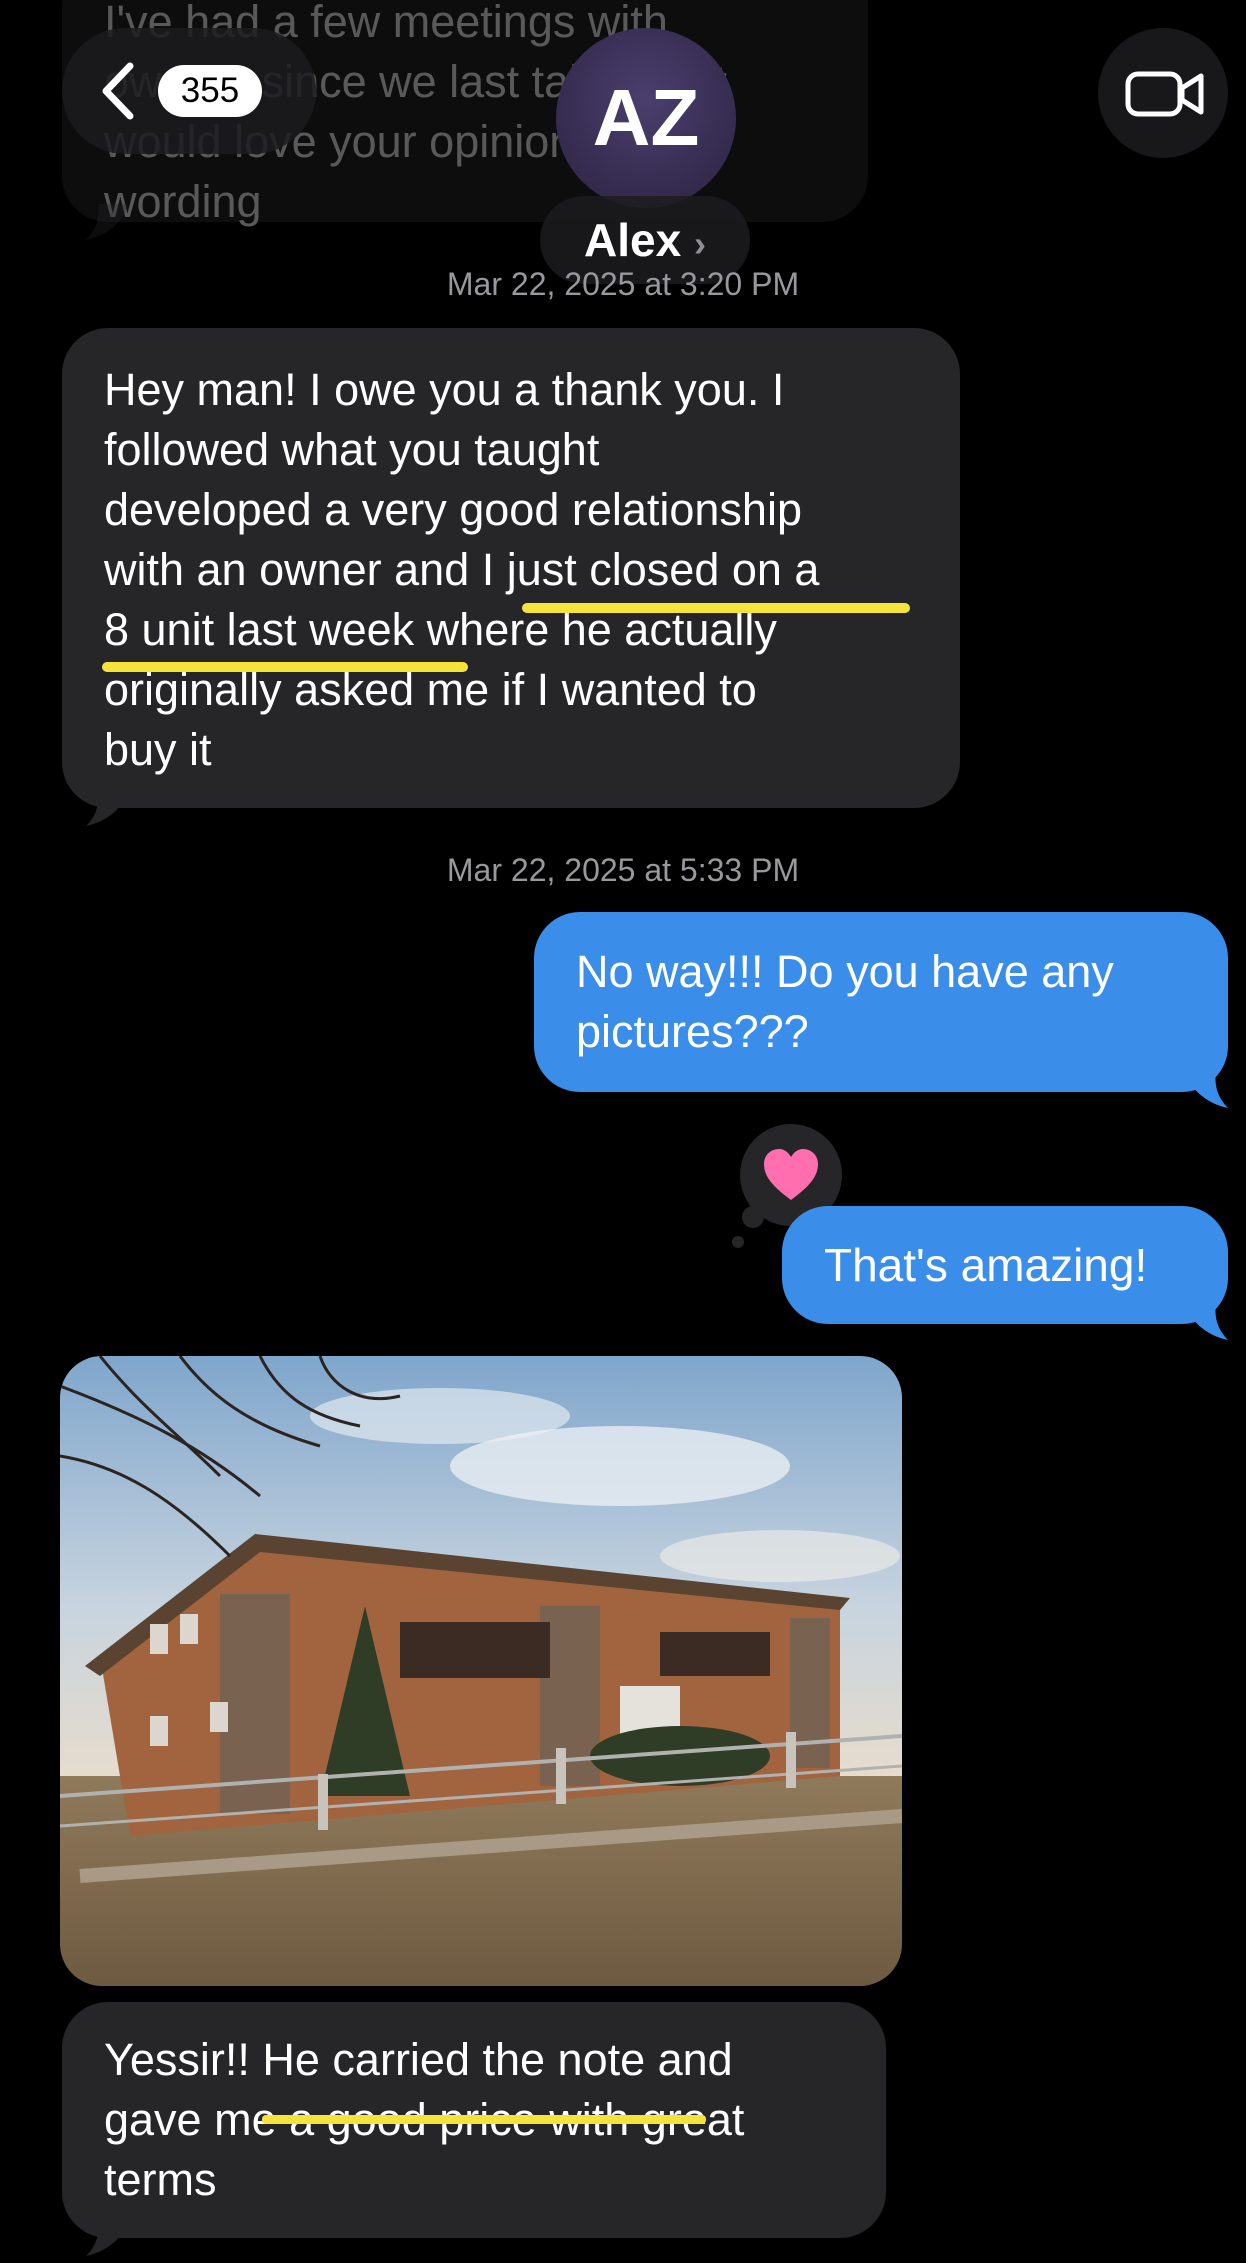 This screenshot has width=1246, height=2263. Describe the element at coordinates (845, 971) in the screenshot. I see `message-line: No way!!! Do you have any` at that location.